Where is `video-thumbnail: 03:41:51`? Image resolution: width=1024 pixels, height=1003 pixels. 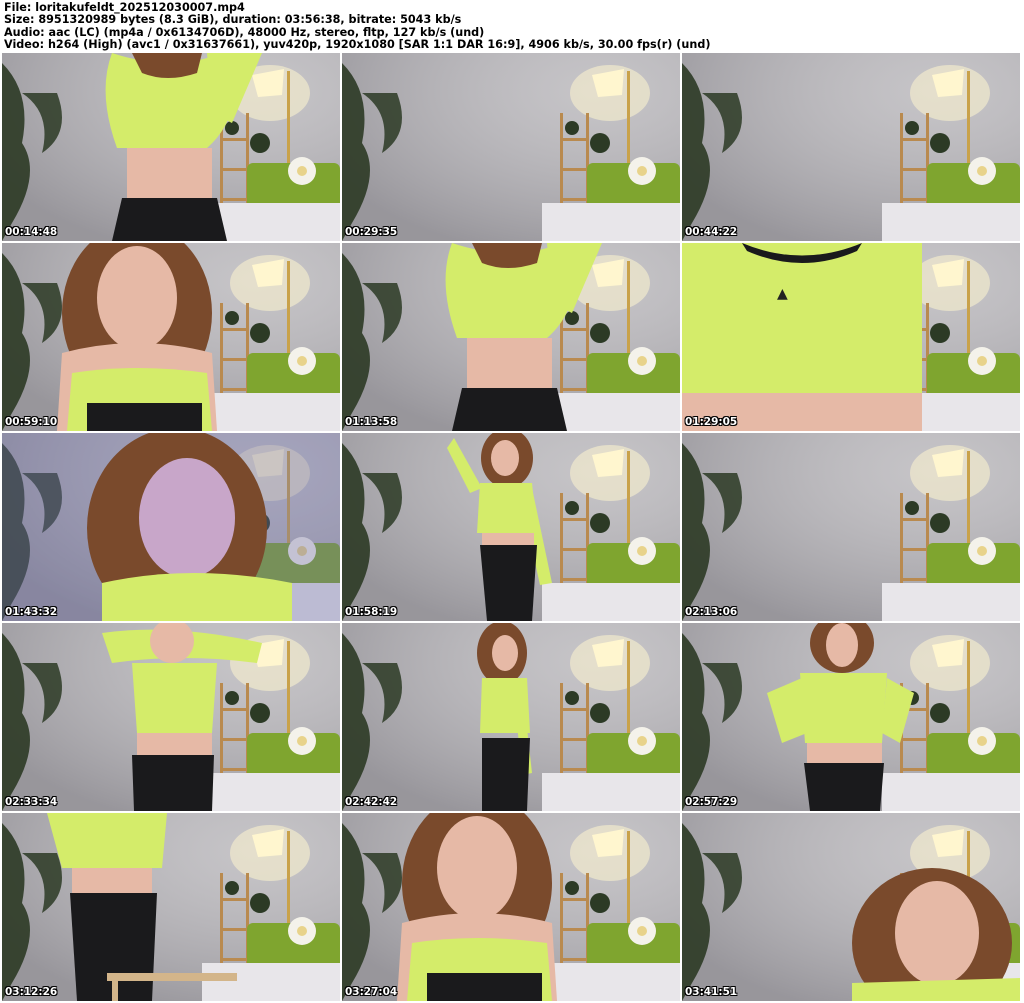 video-thumbnail: 03:41:51 is located at coordinates (851, 907).